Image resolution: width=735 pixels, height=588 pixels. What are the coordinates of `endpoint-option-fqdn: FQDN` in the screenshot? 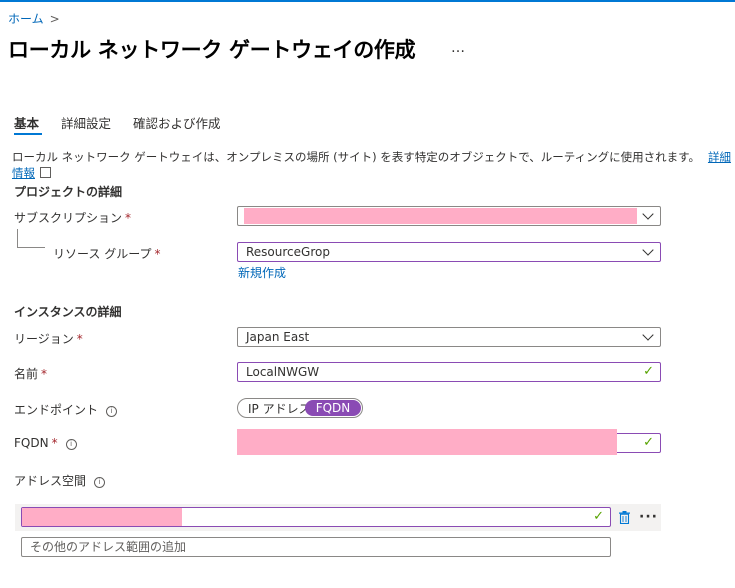 It's located at (333, 408).